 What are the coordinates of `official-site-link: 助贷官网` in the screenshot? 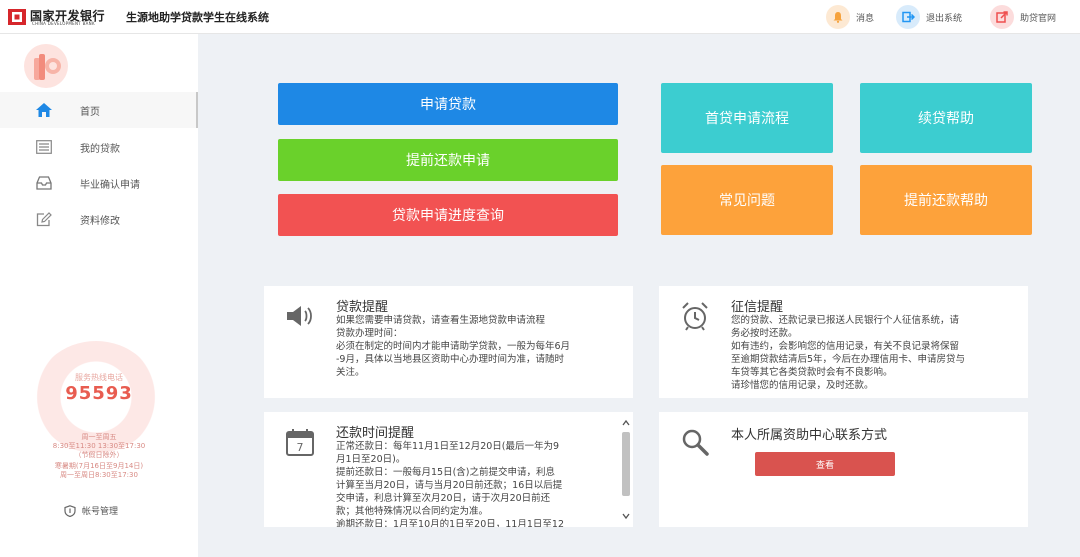 It's located at (1023, 17).